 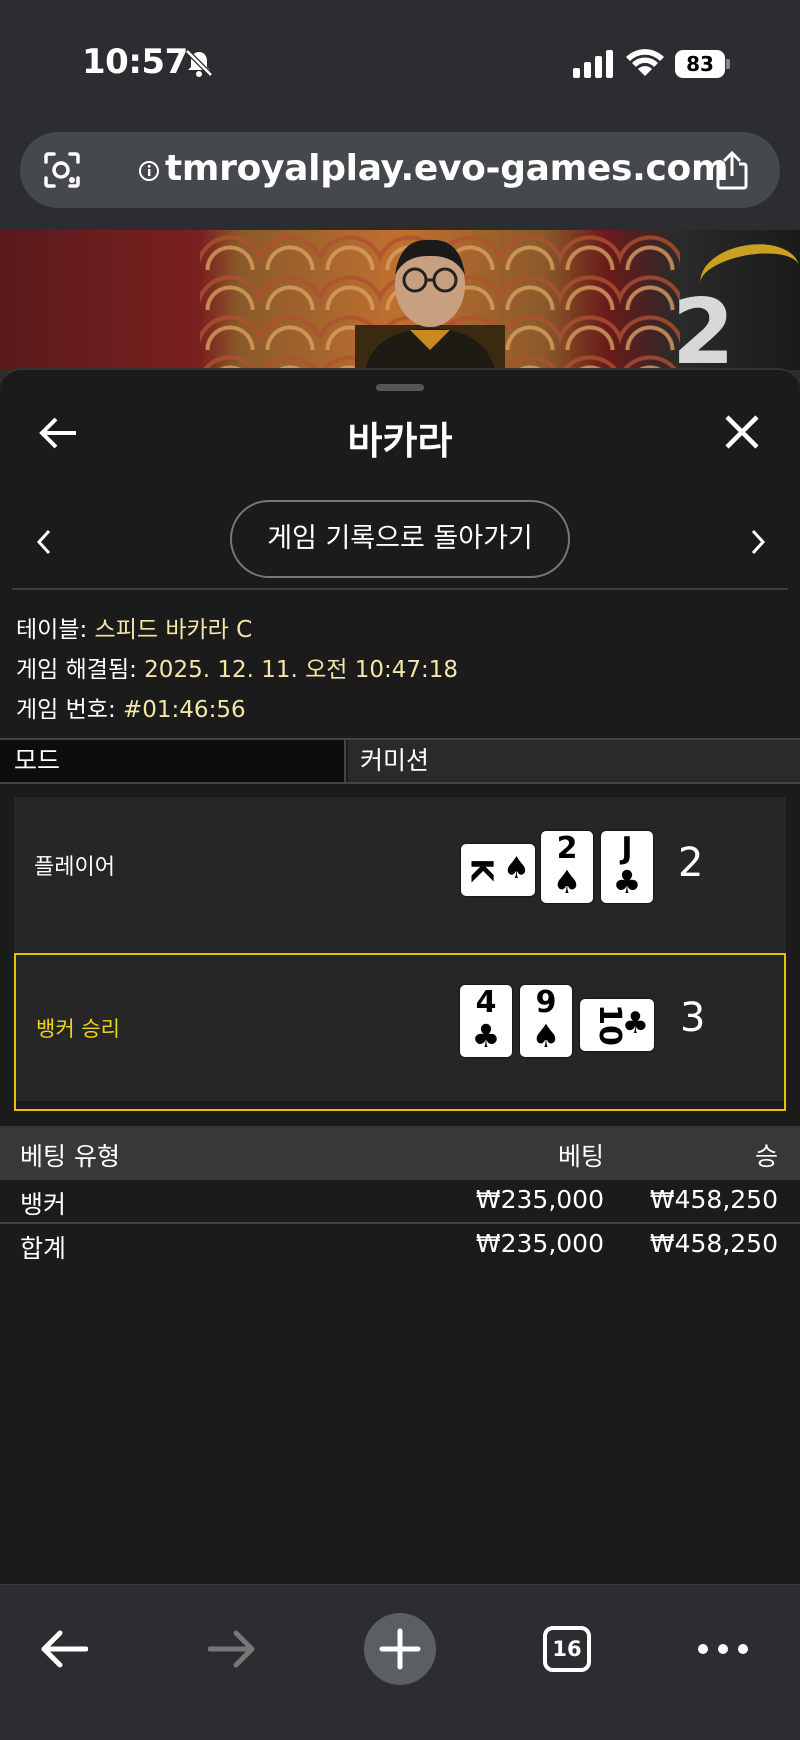 I want to click on card-rank: K, so click(x=481, y=870).